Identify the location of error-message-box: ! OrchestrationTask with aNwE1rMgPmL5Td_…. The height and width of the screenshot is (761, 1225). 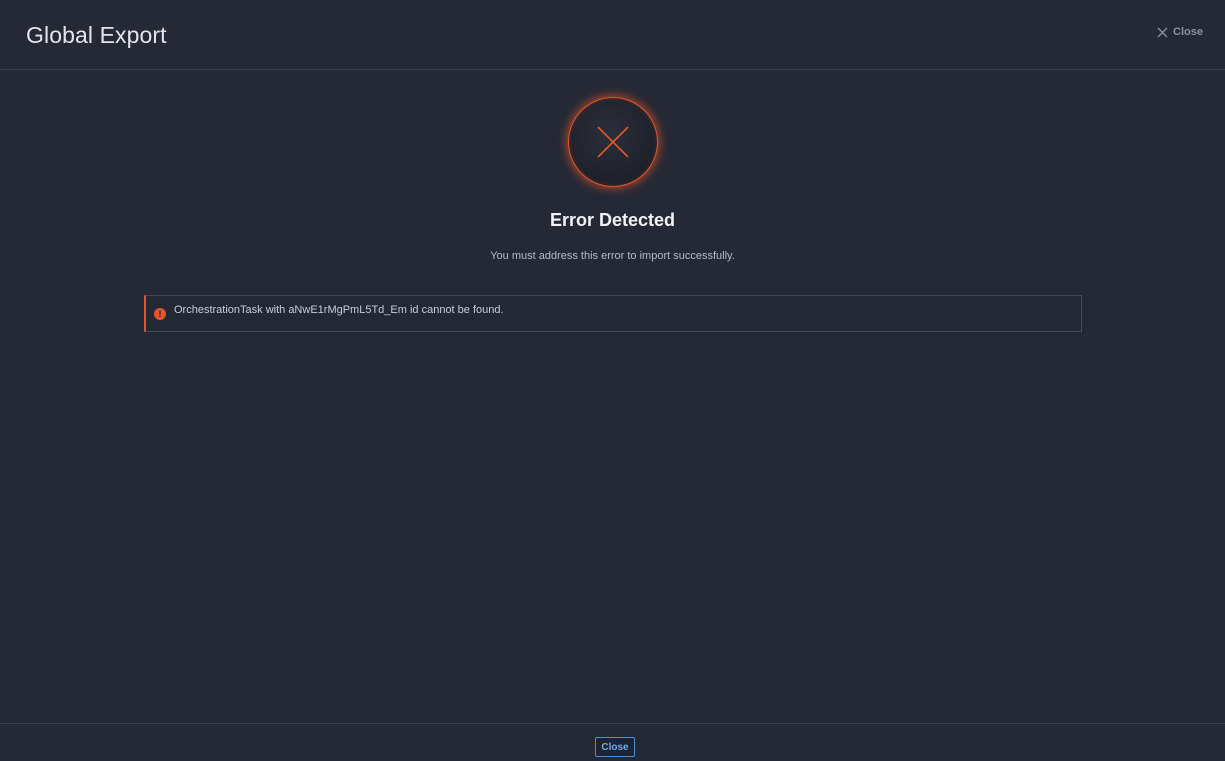
(613, 313).